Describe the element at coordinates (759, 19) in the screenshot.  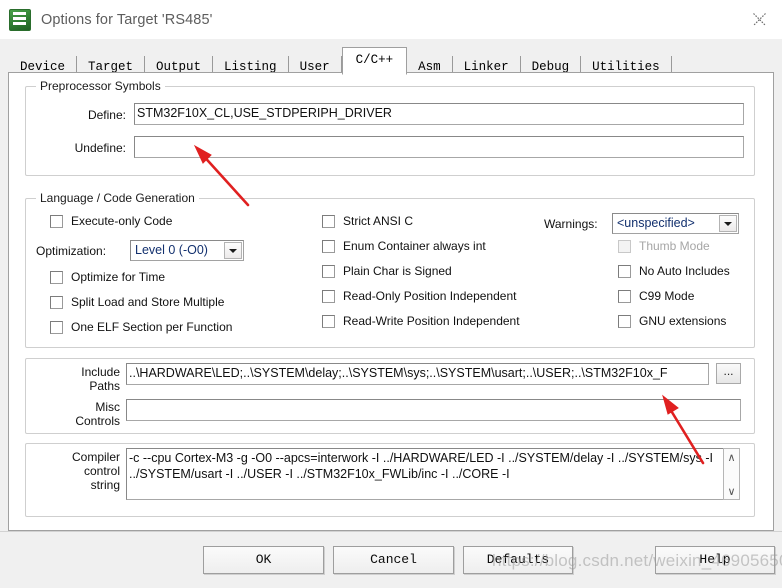
I see `close-icon` at that location.